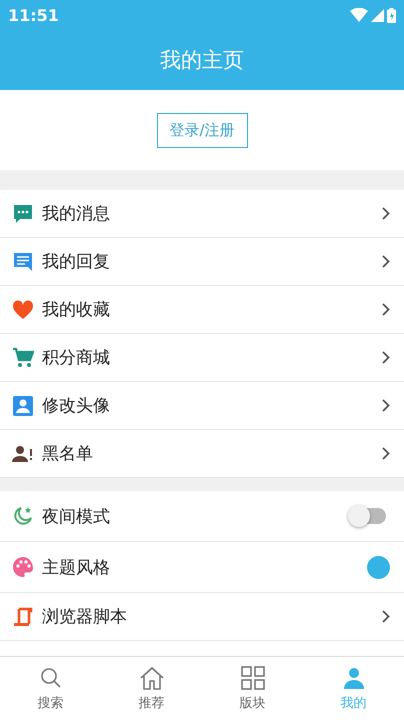  Describe the element at coordinates (76, 262) in the screenshot. I see `menu-label: 我的回复` at that location.